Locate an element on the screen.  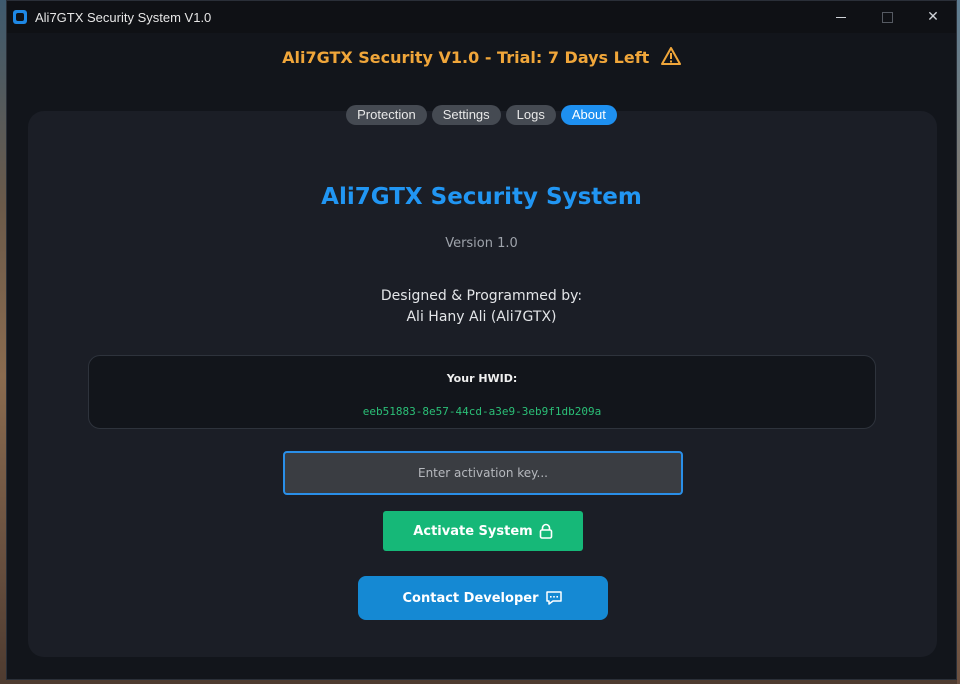
tab-settings: Settings is located at coordinates (466, 115).